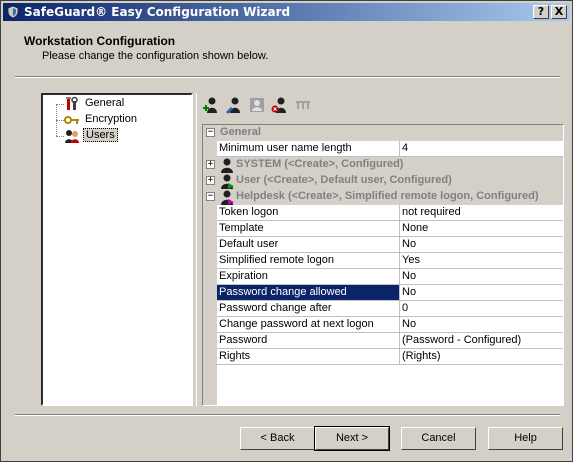  I want to click on next-button: Next >, so click(352, 438).